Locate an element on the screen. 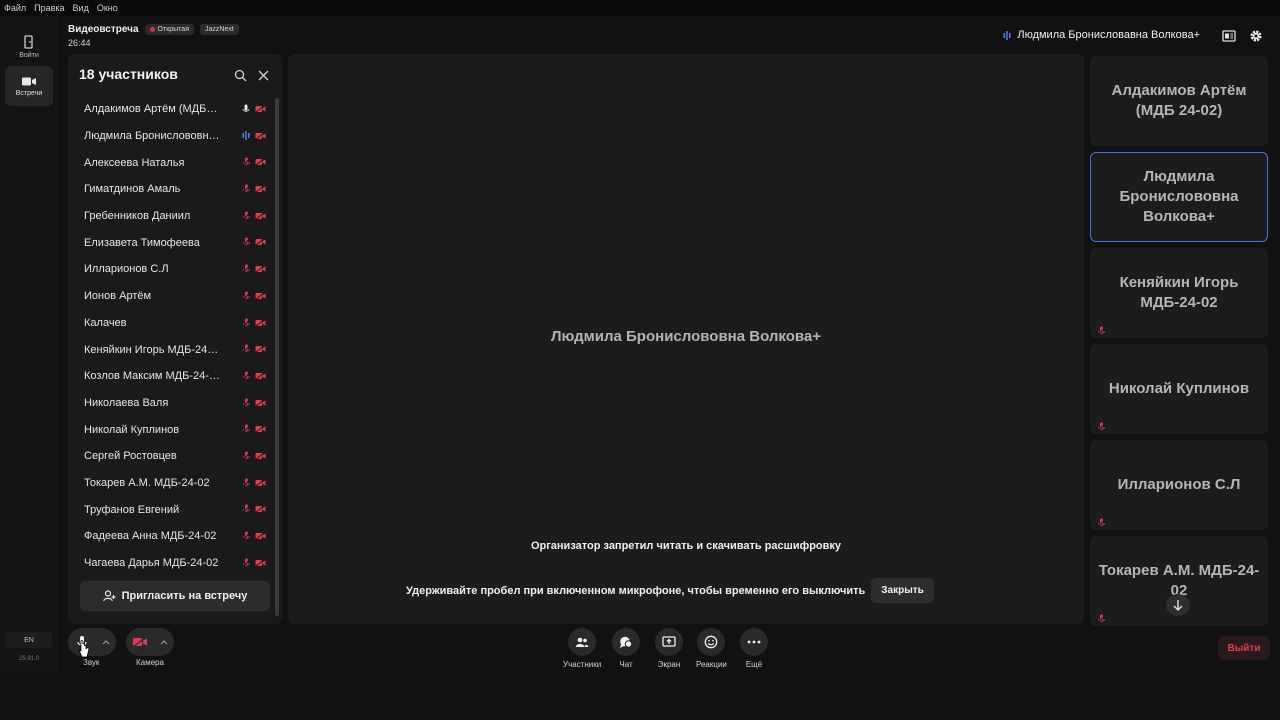 Image resolution: width=1280 pixels, height=720 pixels. video-tile: Илларионов С.Л is located at coordinates (1179, 485).